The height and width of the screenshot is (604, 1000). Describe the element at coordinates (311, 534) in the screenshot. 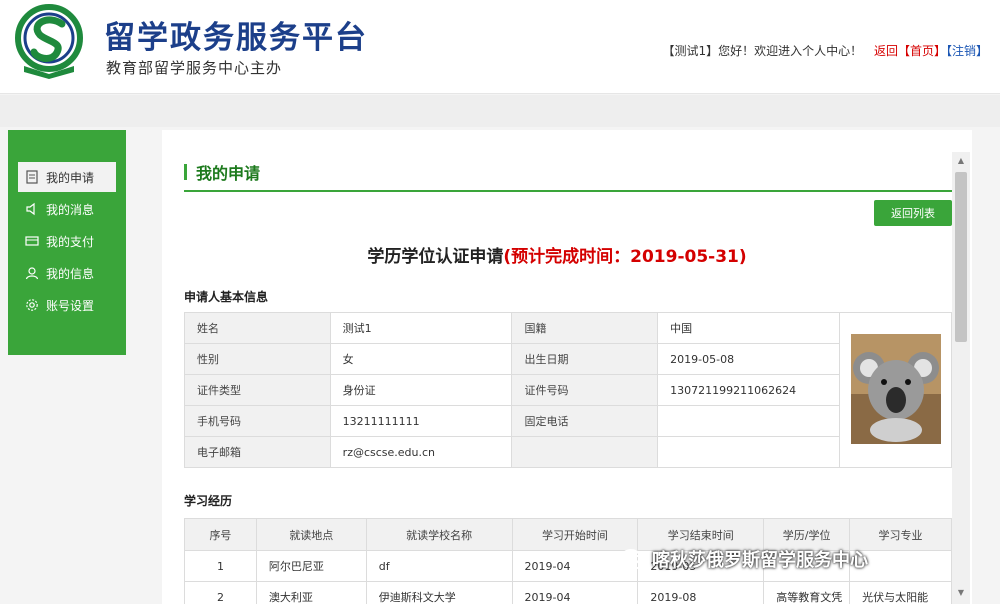

I see `column-header: 就读地点` at that location.